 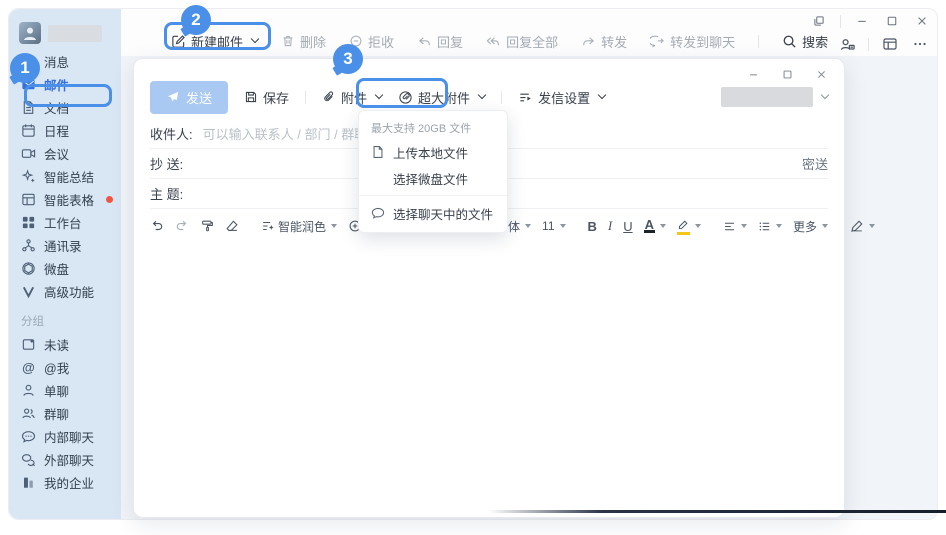 What do you see at coordinates (65, 268) in the screenshot?
I see `sidebar-item-drive: 微盘` at bounding box center [65, 268].